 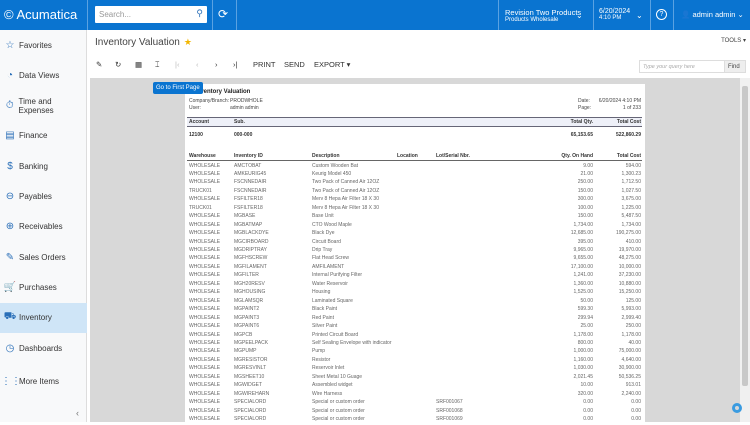 What do you see at coordinates (735, 66) in the screenshot?
I see `find-button: Find` at bounding box center [735, 66].